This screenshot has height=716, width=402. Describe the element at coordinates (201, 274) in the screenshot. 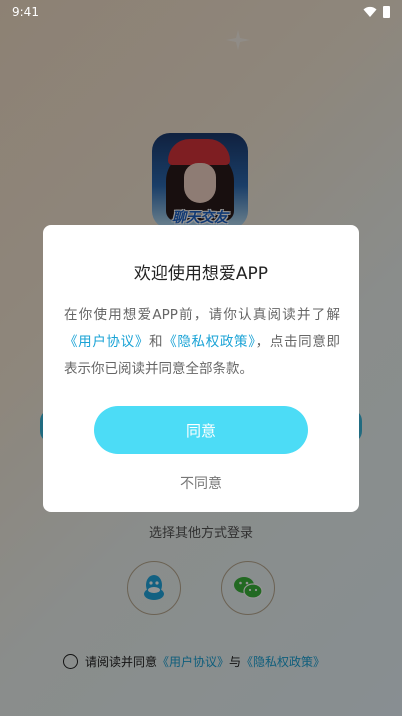

I see `dialog-title: 欢迎使用想爱APP` at that location.